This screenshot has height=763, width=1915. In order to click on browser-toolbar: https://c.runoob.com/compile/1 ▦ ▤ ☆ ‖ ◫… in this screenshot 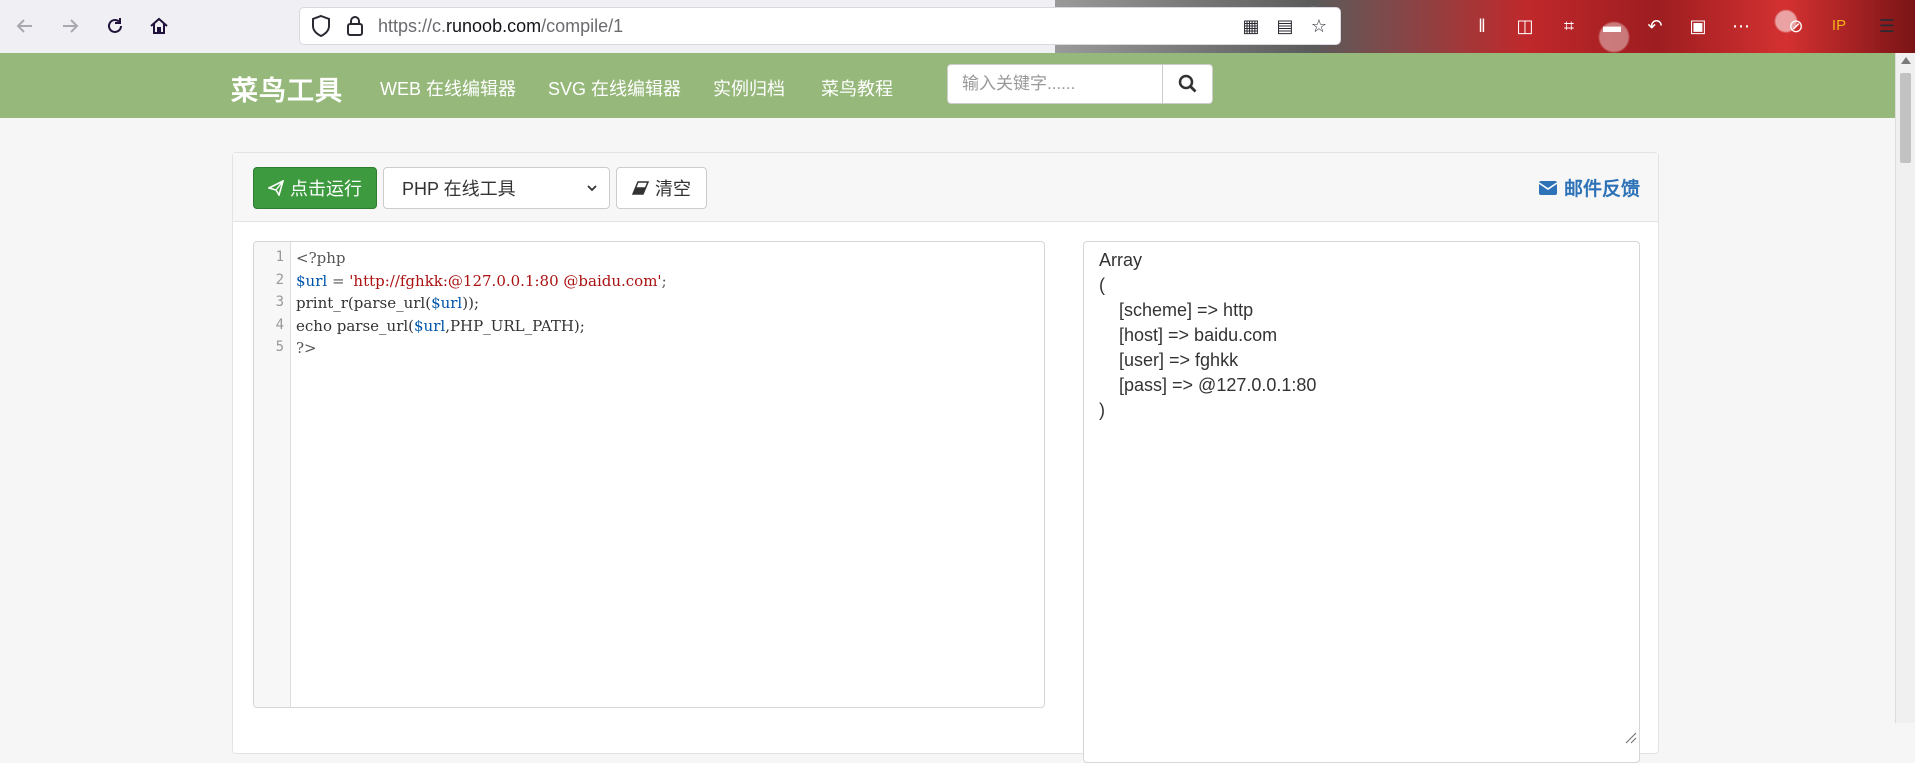, I will do `click(957, 27)`.